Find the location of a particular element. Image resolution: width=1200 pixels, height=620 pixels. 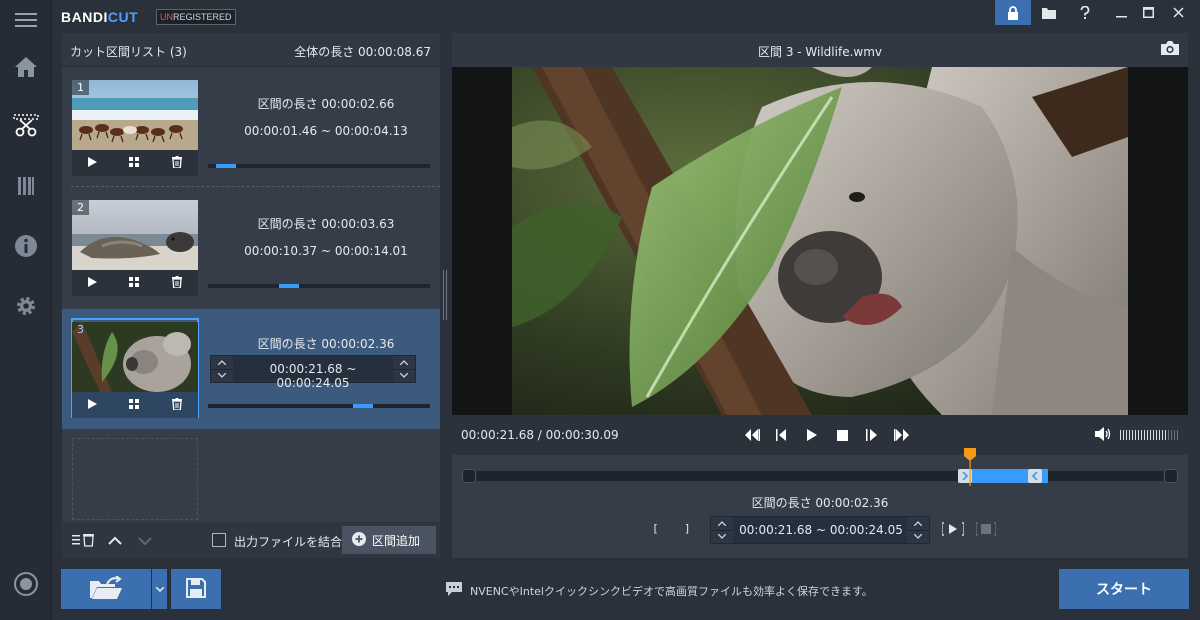

menu-icon is located at coordinates (26, 20).